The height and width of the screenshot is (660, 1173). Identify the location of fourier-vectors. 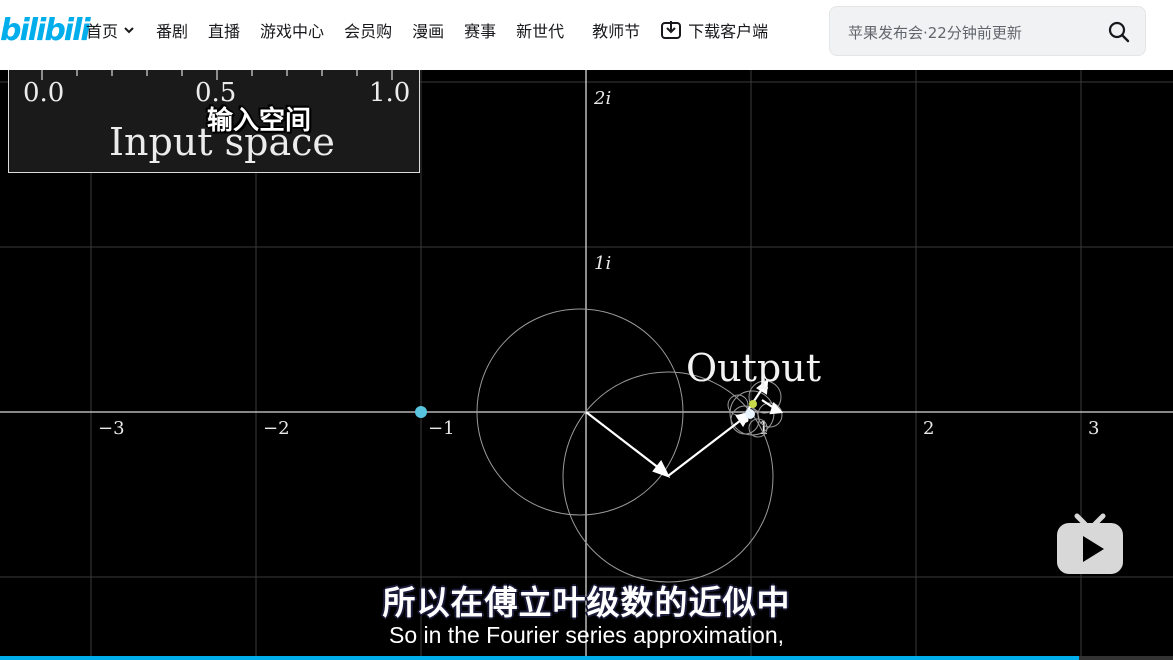
(684, 428).